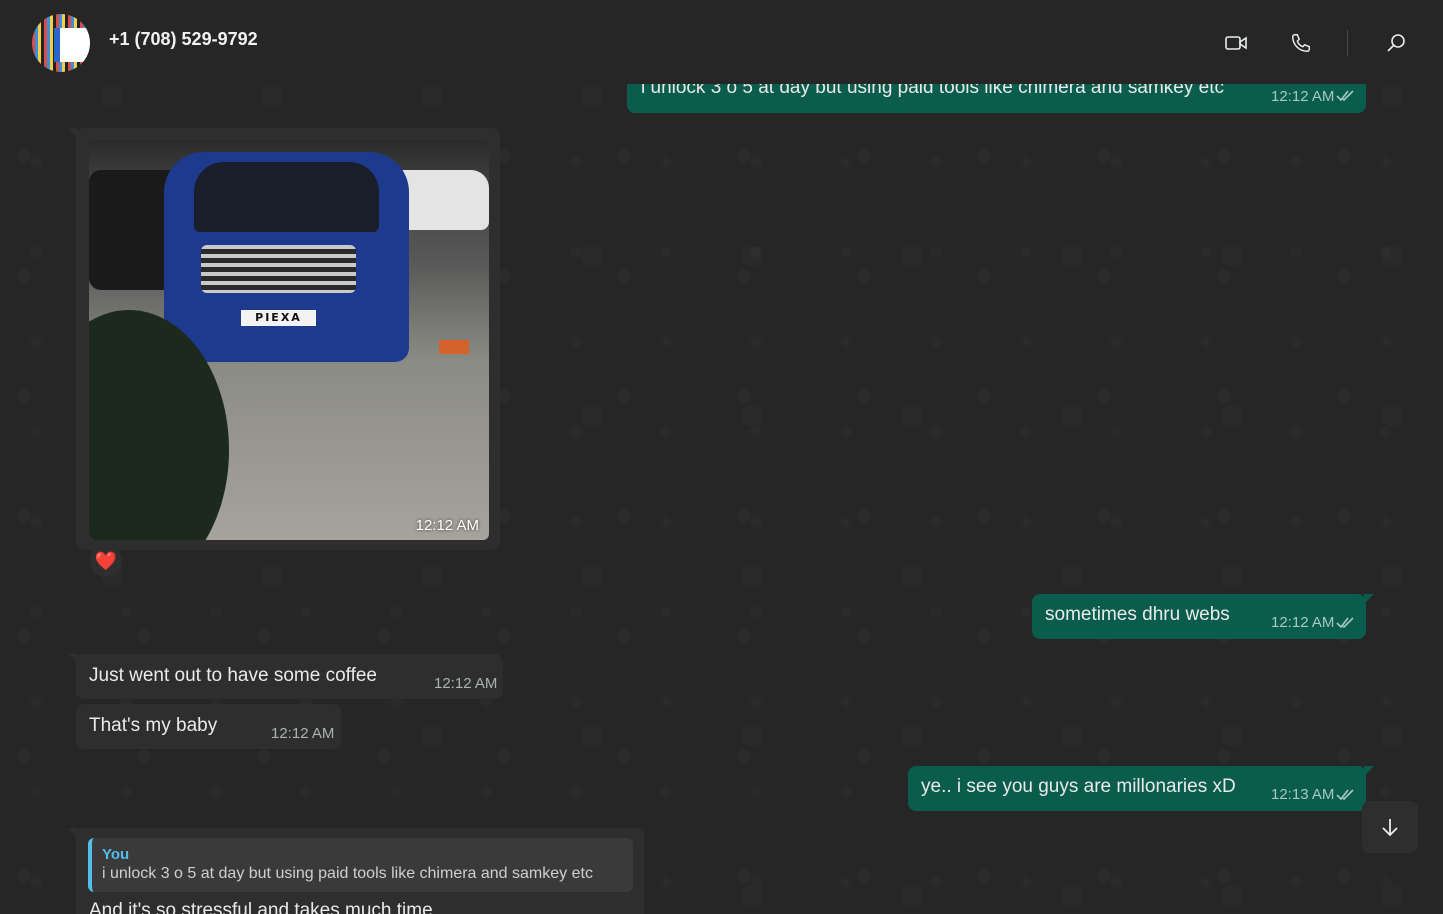  Describe the element at coordinates (1137, 614) in the screenshot. I see `message-text: sometimes dhru webs` at that location.